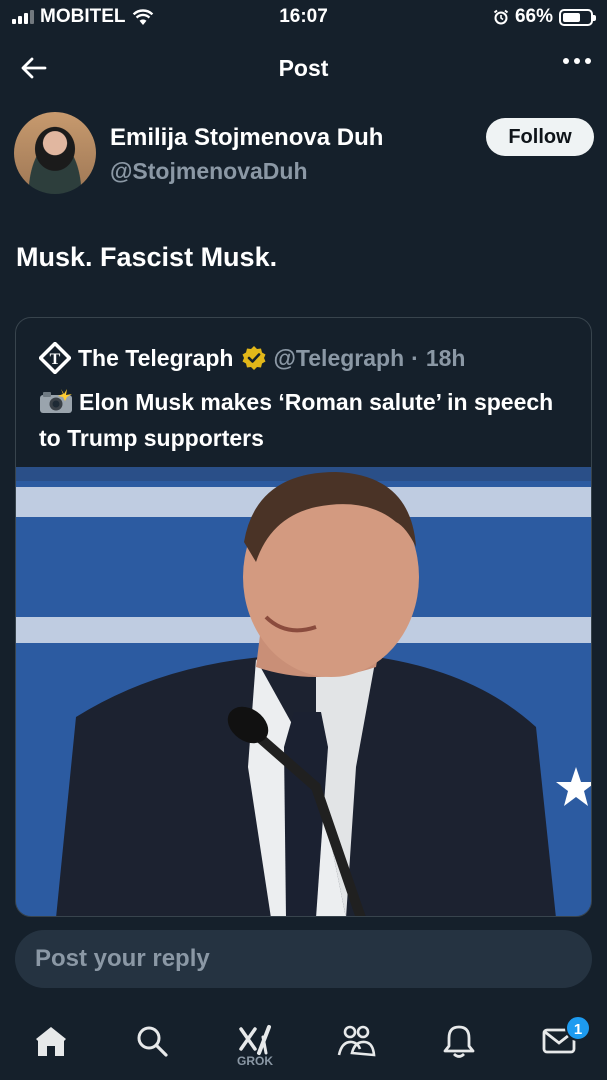 This screenshot has width=607, height=1080. Describe the element at coordinates (459, 1041) in the screenshot. I see `notifications-icon` at that location.